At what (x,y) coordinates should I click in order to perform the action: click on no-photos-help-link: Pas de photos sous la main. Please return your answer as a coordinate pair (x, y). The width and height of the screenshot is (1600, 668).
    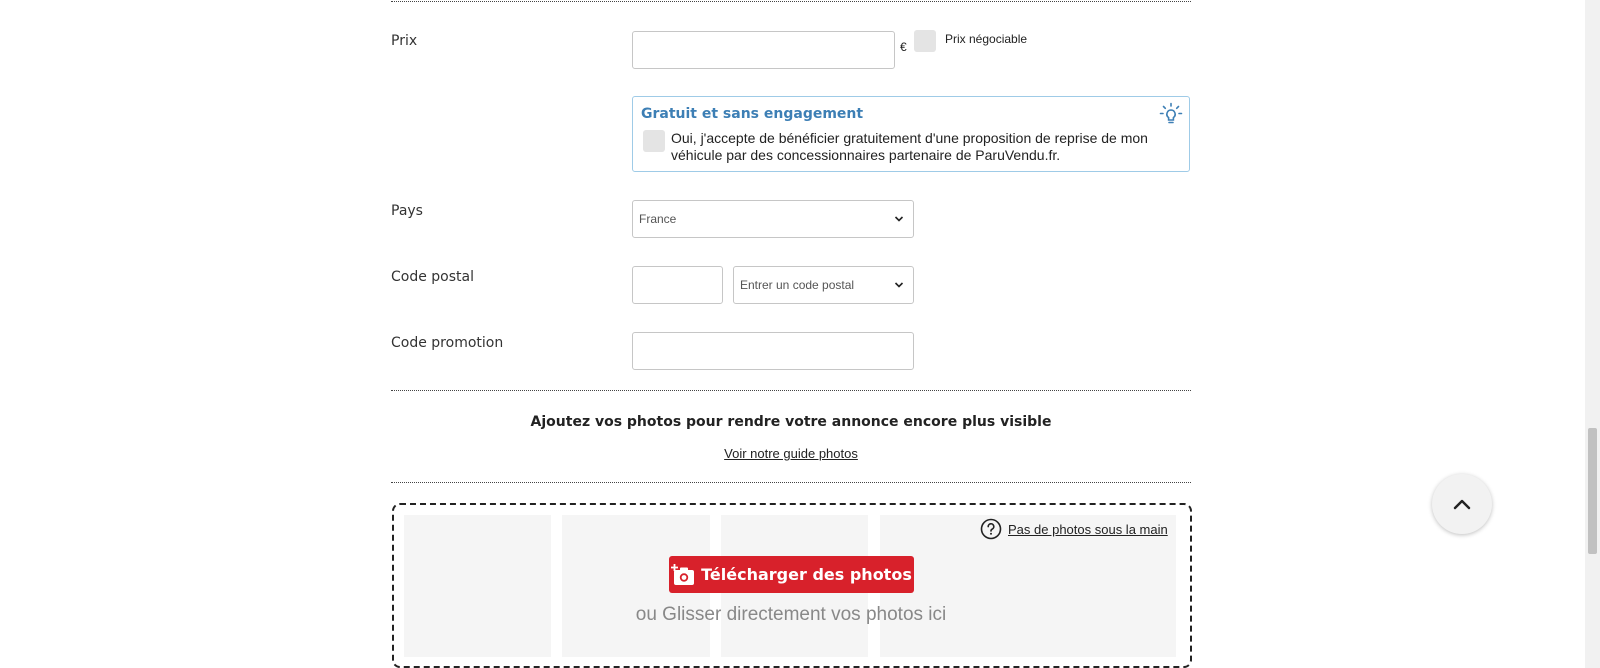
    Looking at the image, I should click on (1074, 529).